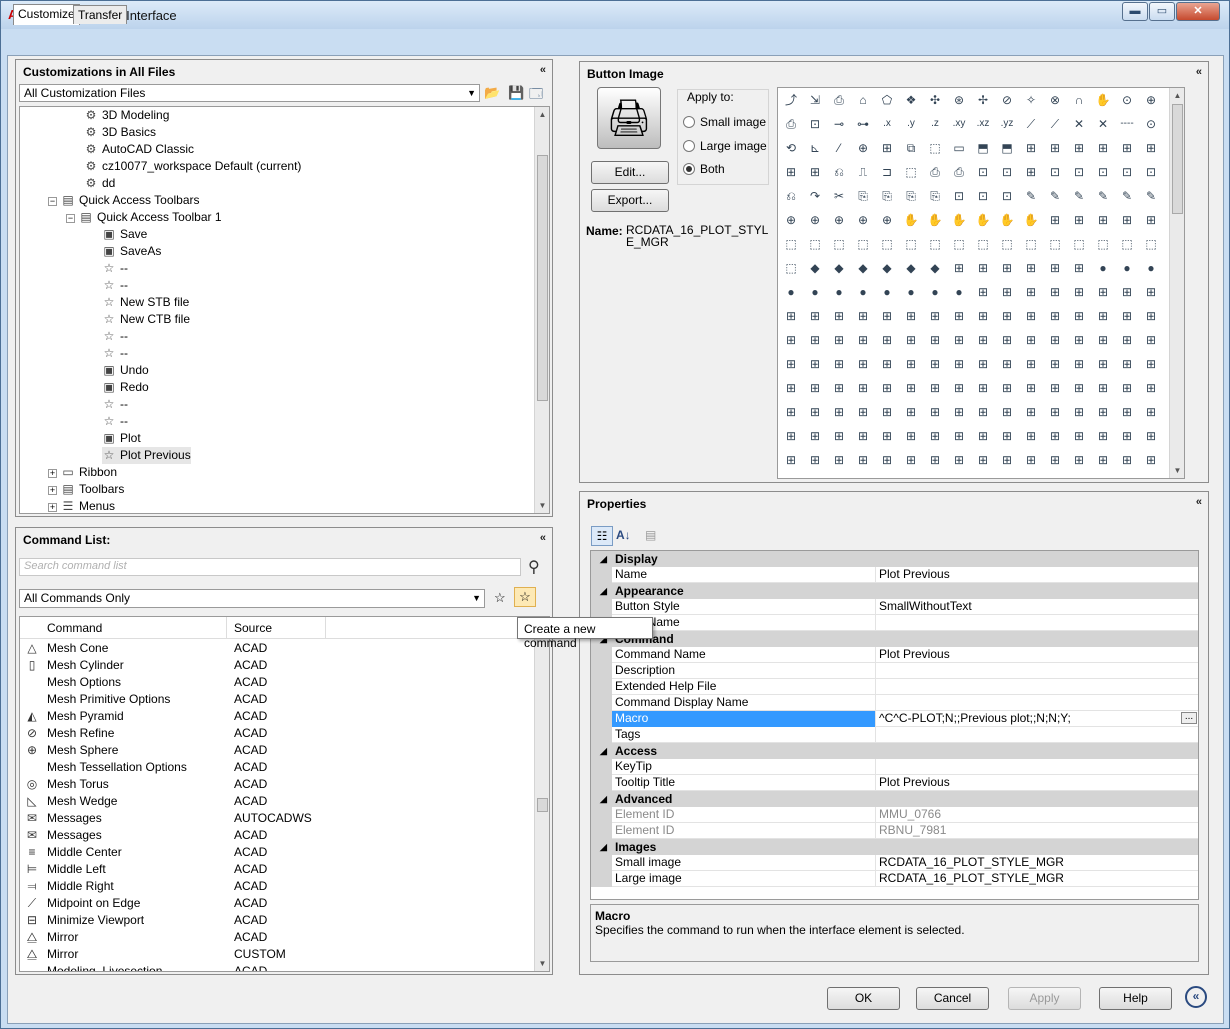 Image resolution: width=1230 pixels, height=1029 pixels. What do you see at coordinates (277, 801) in the screenshot?
I see `table-row: ◺ Mesh Wedge ACAD` at bounding box center [277, 801].